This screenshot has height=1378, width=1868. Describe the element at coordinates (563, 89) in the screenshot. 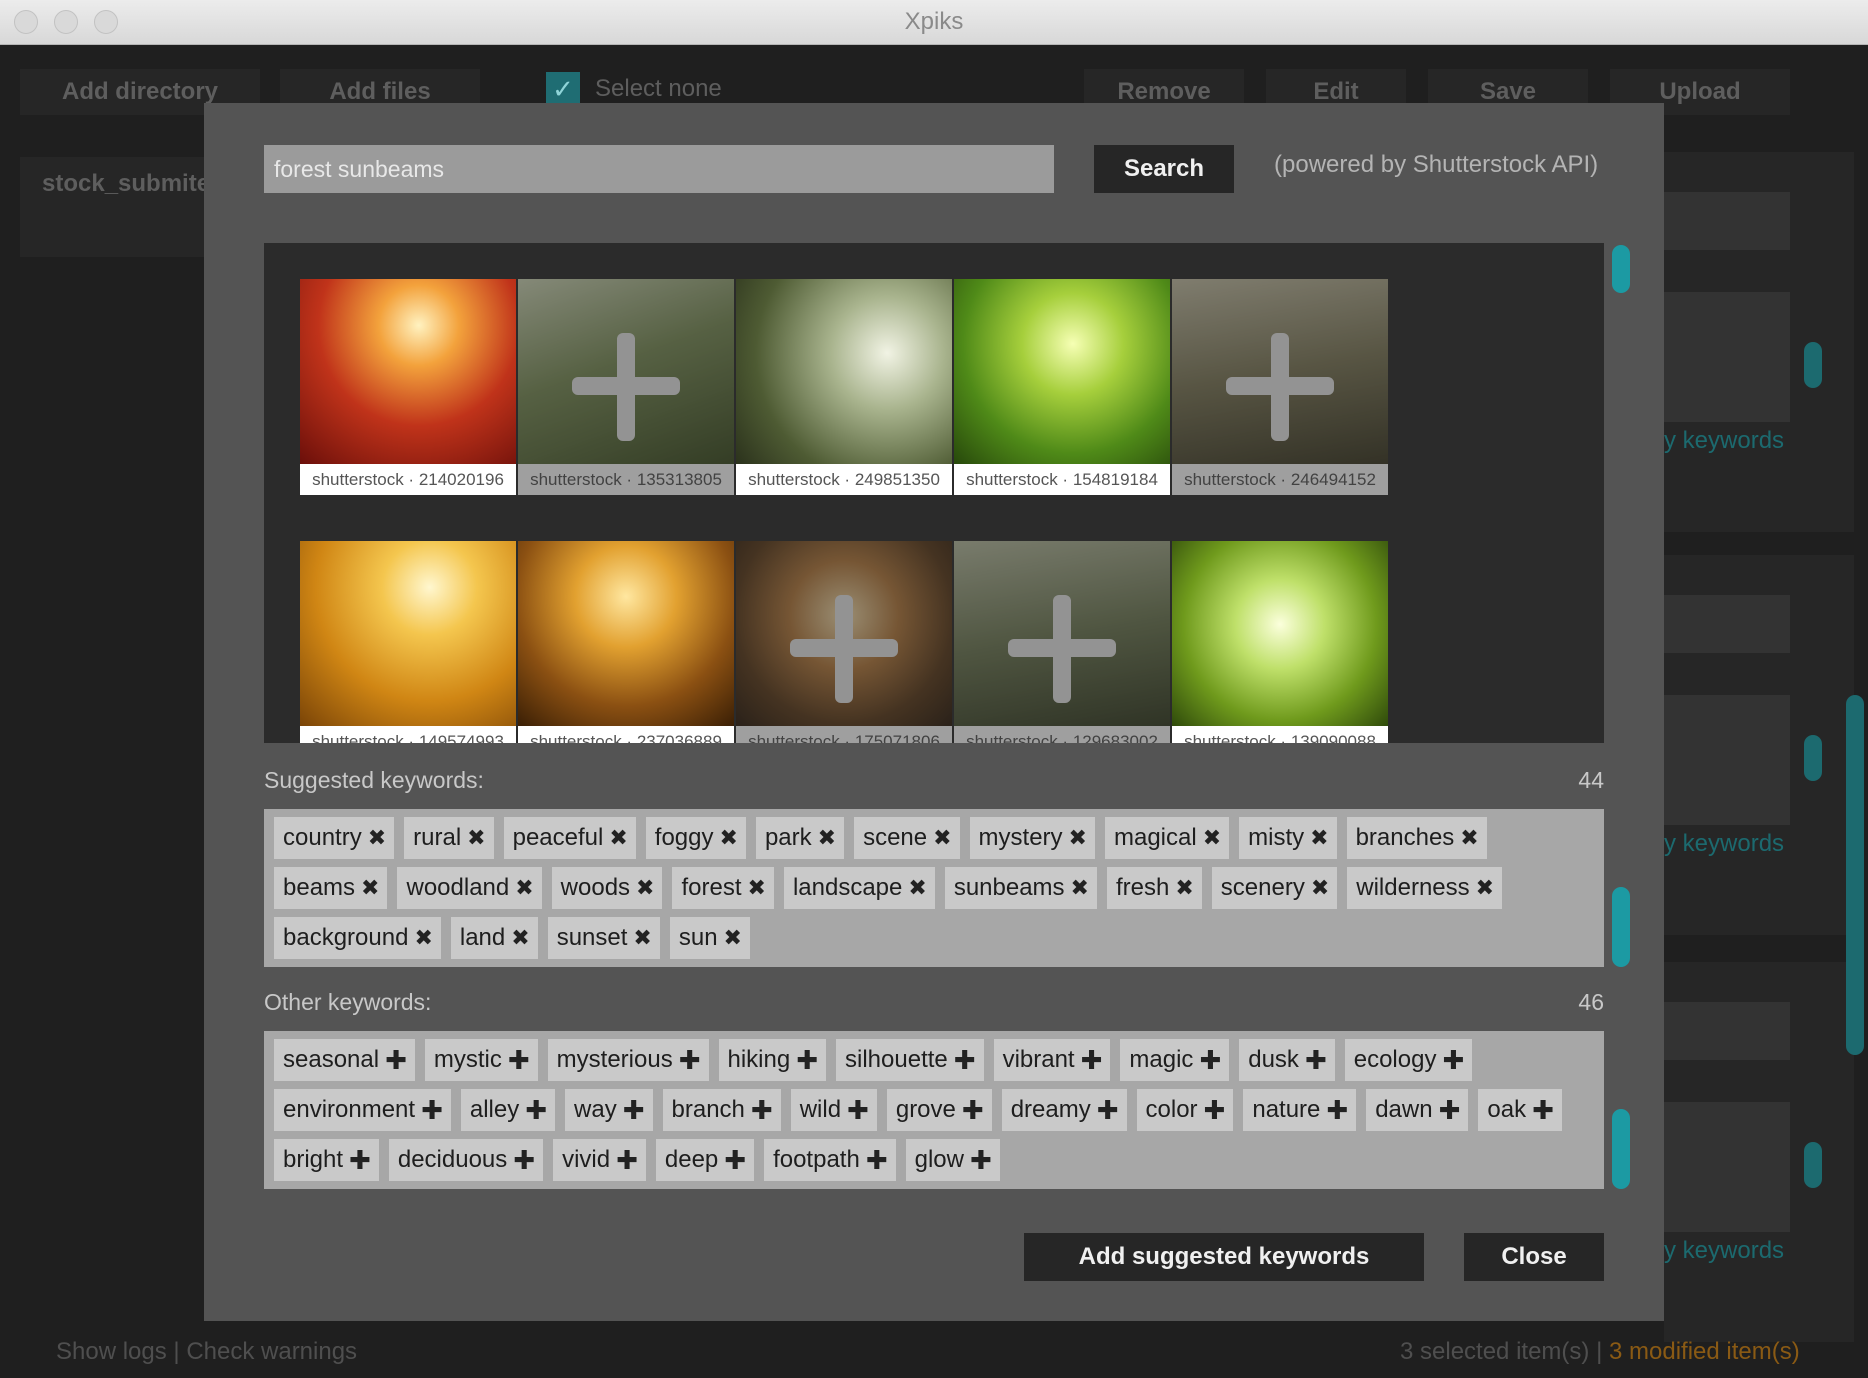

I see `select-checkbox: ✓` at that location.